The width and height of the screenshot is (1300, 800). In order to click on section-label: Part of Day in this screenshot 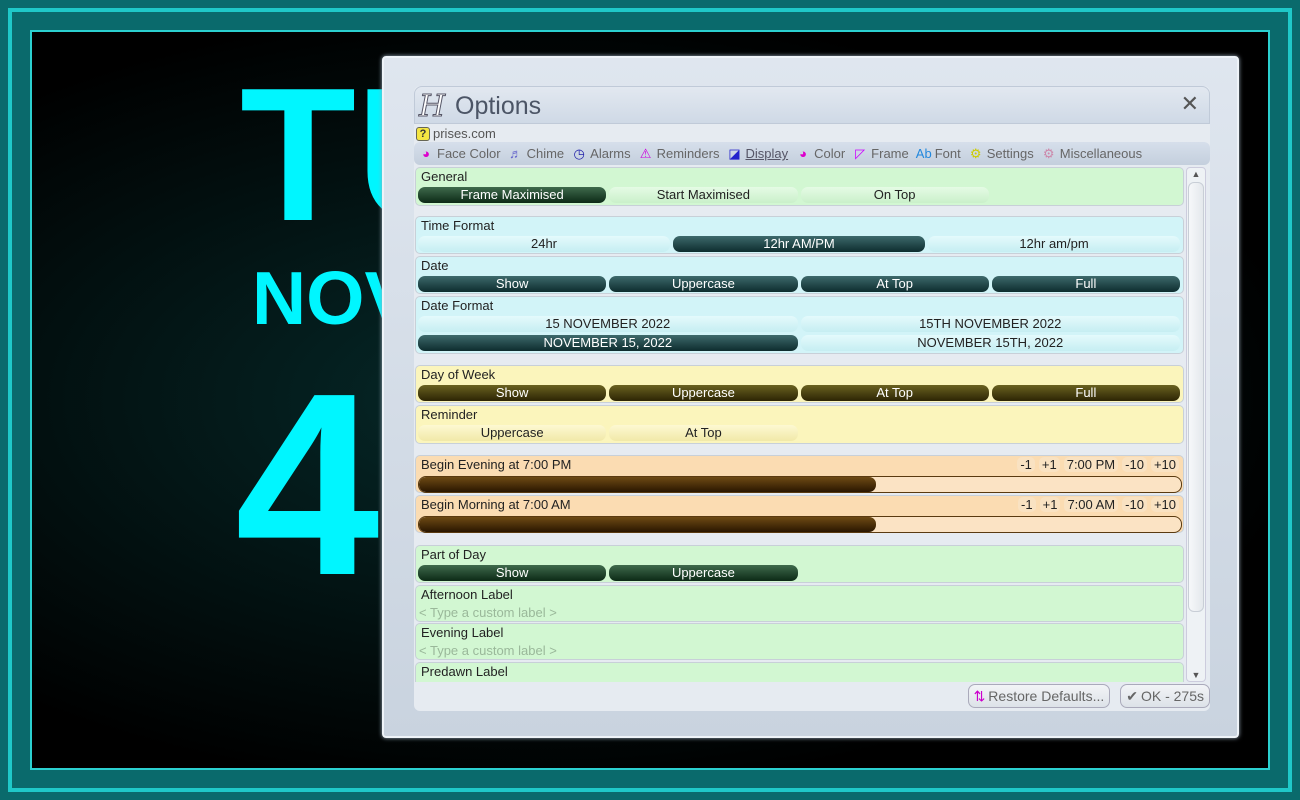, I will do `click(454, 554)`.